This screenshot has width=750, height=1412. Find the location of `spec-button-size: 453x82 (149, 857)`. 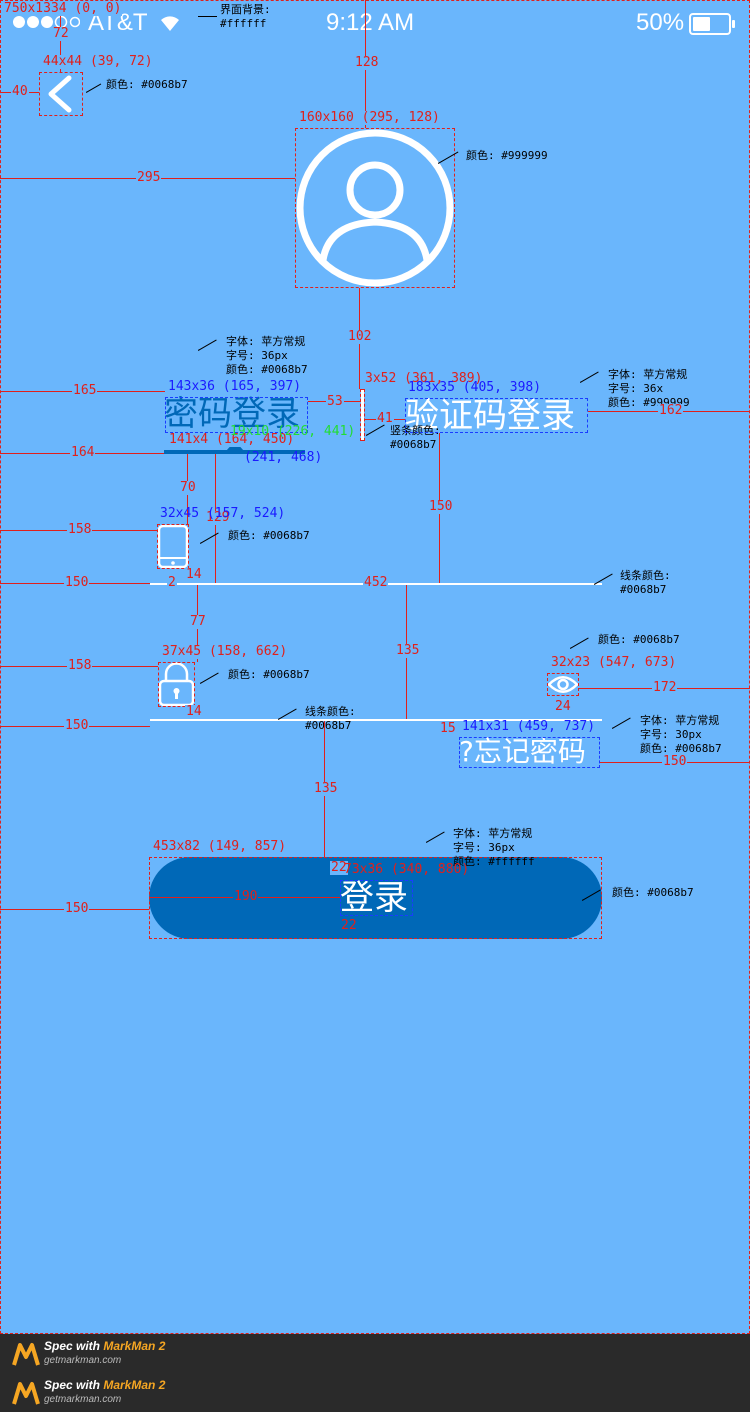

spec-button-size: 453x82 (149, 857) is located at coordinates (220, 846).